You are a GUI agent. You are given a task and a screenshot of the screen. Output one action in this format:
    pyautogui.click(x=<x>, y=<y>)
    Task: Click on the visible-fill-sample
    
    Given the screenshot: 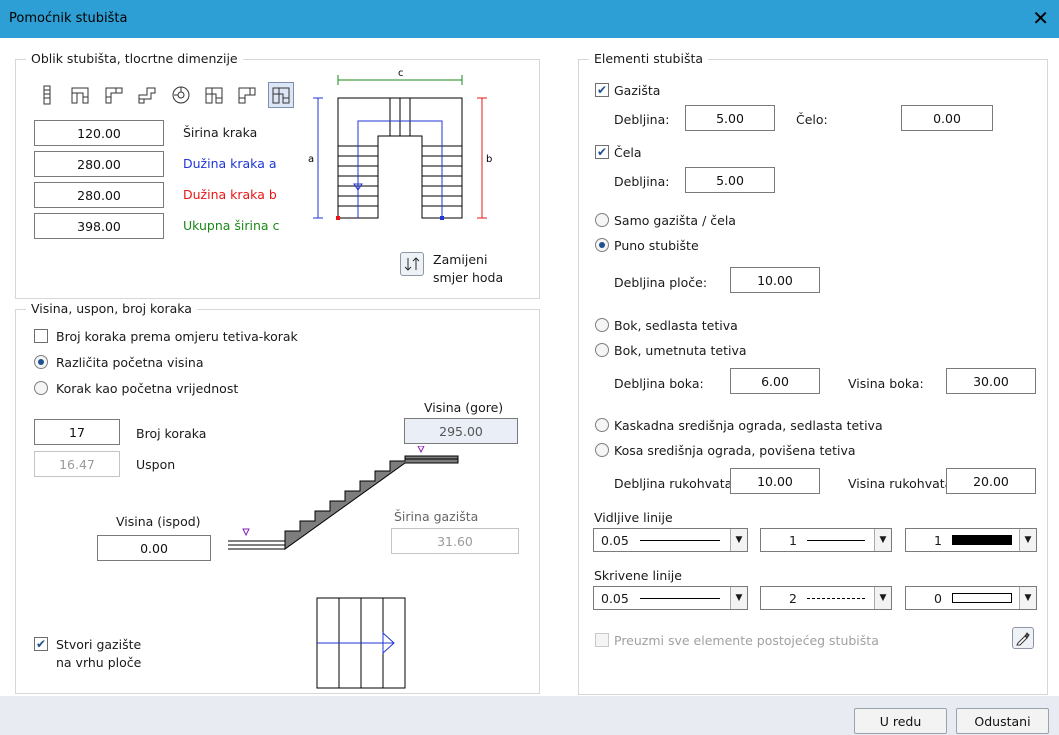 What is the action you would take?
    pyautogui.click(x=982, y=540)
    